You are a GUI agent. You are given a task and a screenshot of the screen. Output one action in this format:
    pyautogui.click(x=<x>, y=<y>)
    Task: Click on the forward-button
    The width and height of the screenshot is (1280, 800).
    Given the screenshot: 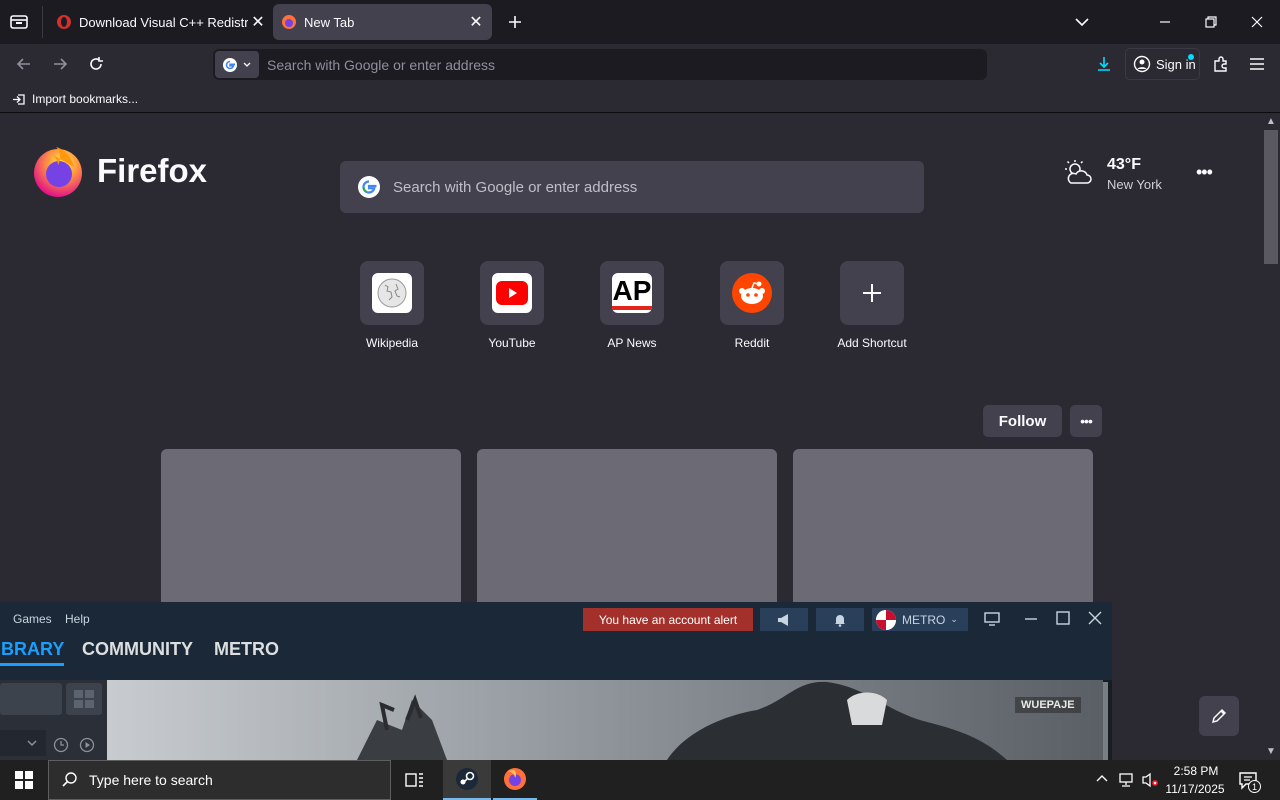 What is the action you would take?
    pyautogui.click(x=60, y=64)
    